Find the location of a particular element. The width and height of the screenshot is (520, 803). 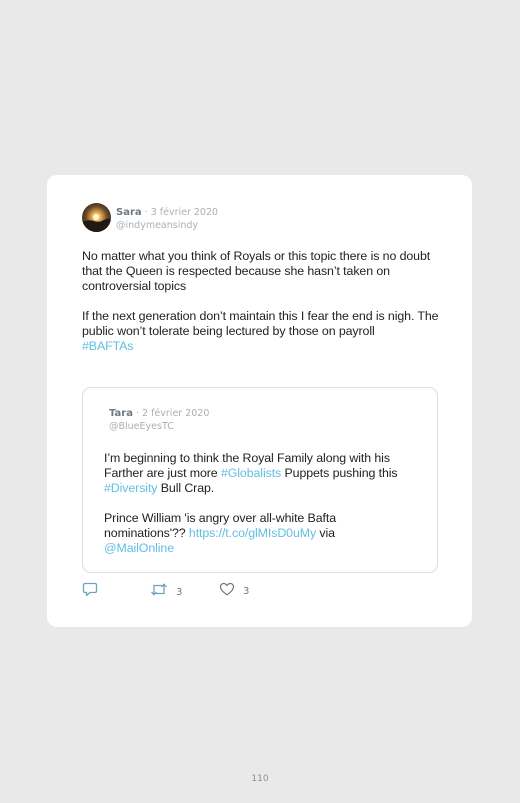

author-name: Sara is located at coordinates (129, 212).